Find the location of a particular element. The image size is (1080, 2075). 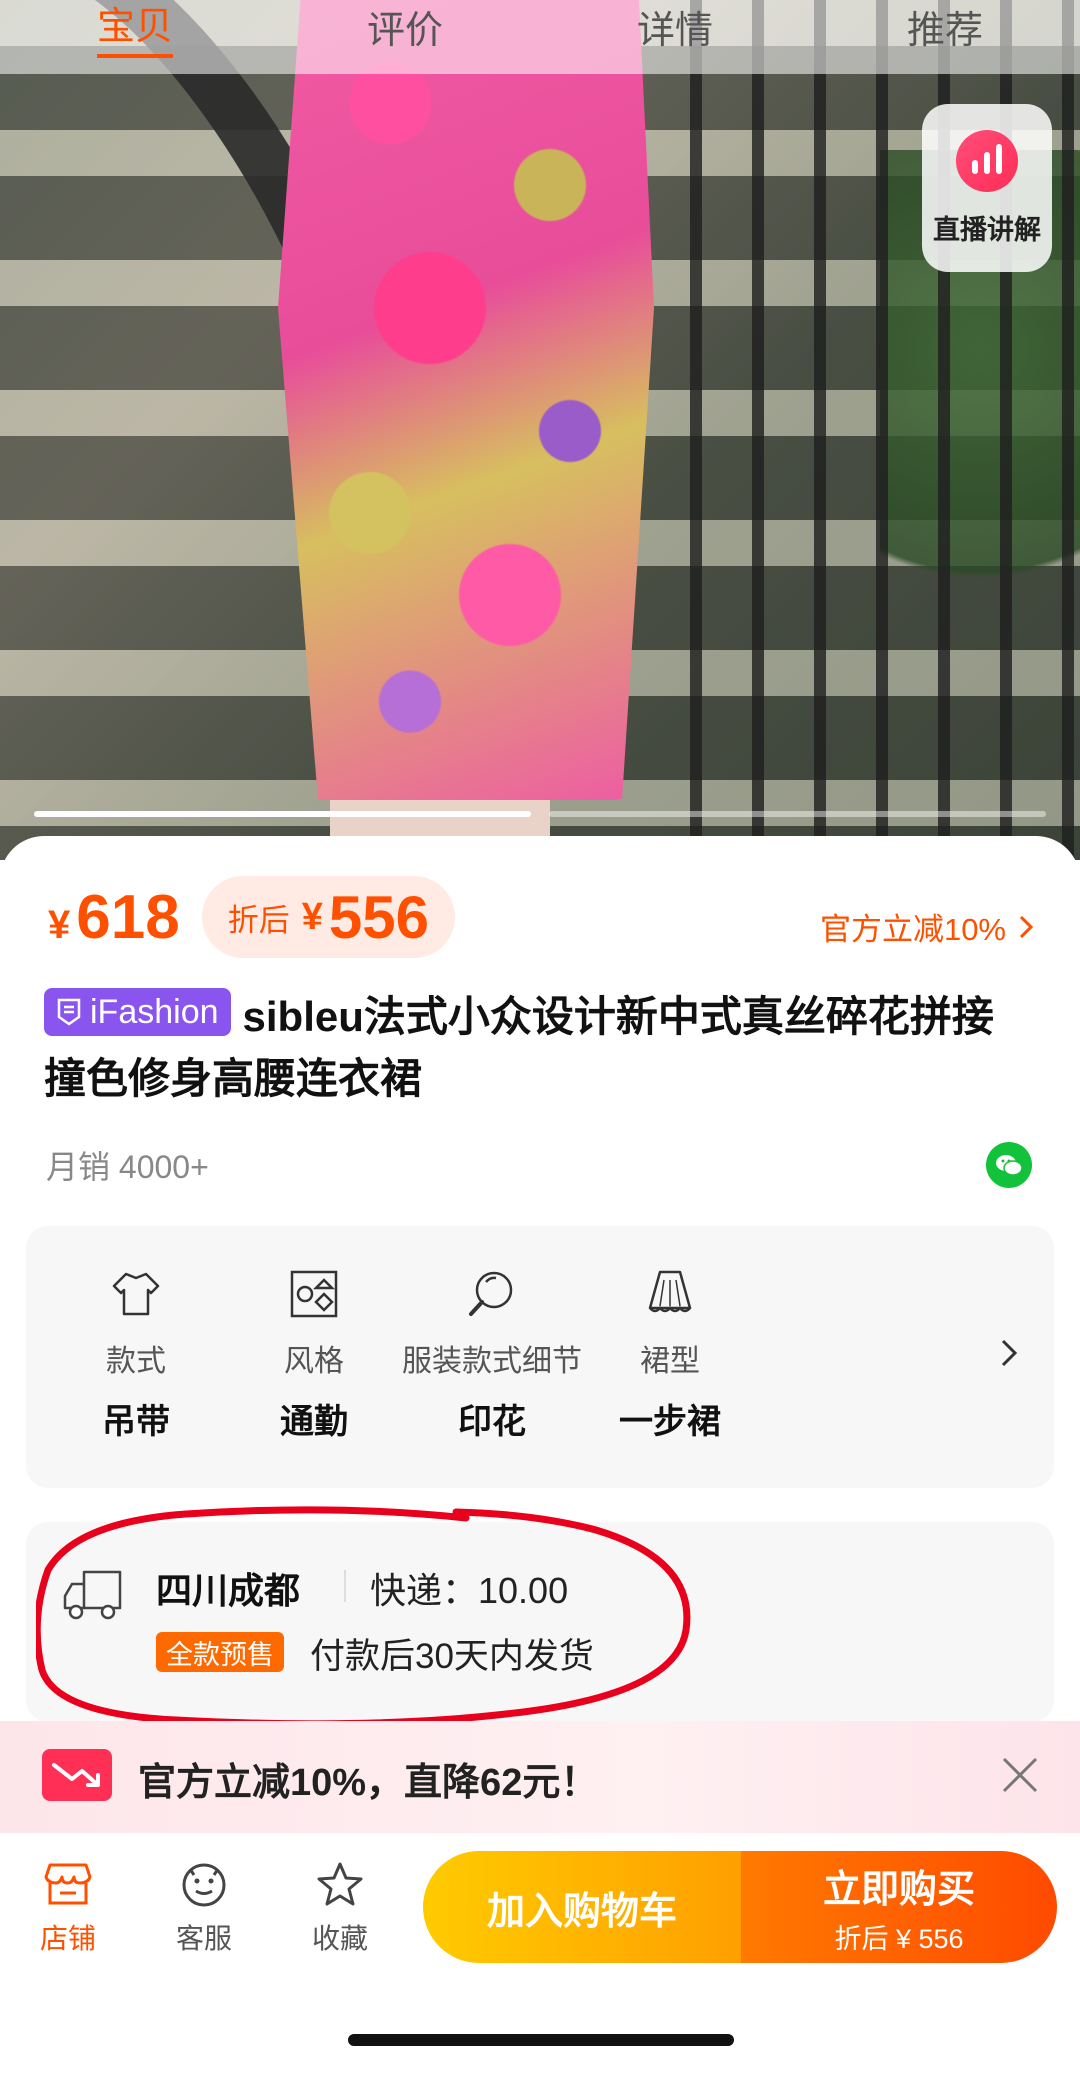

buy-now-button: 立即购买 折后 ¥ 556 is located at coordinates (899, 1907).